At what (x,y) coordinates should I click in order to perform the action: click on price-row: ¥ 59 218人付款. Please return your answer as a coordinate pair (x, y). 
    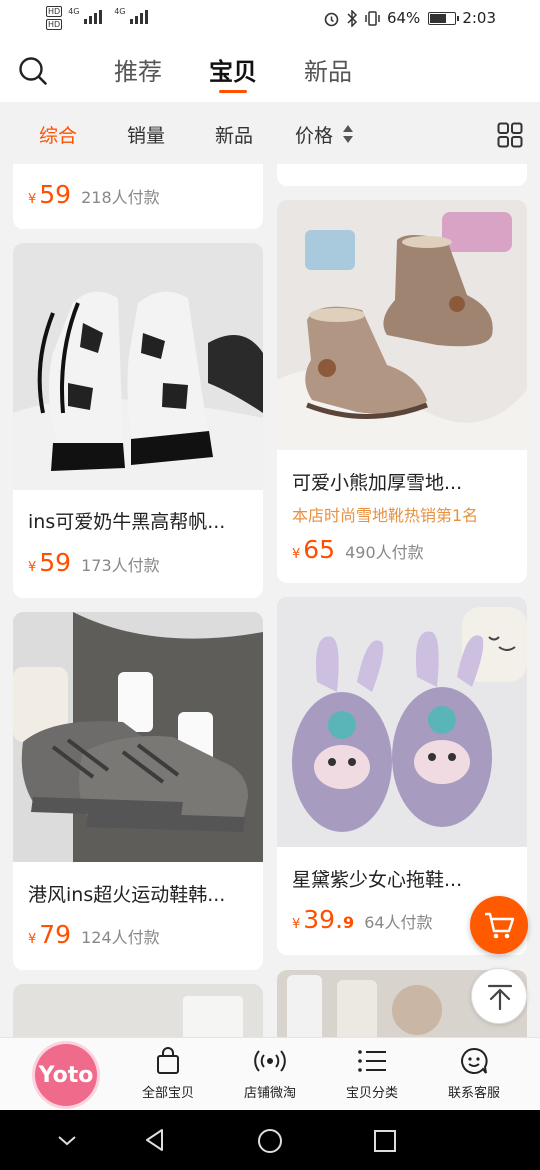
    Looking at the image, I should click on (94, 194).